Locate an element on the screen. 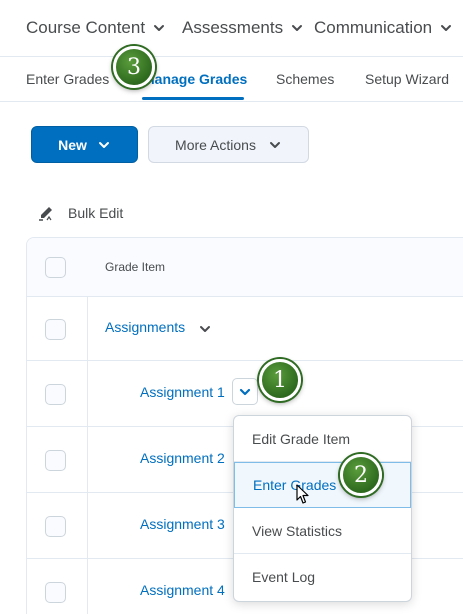 This screenshot has width=463, height=614. grade-item-link: Assignment 4 is located at coordinates (182, 590).